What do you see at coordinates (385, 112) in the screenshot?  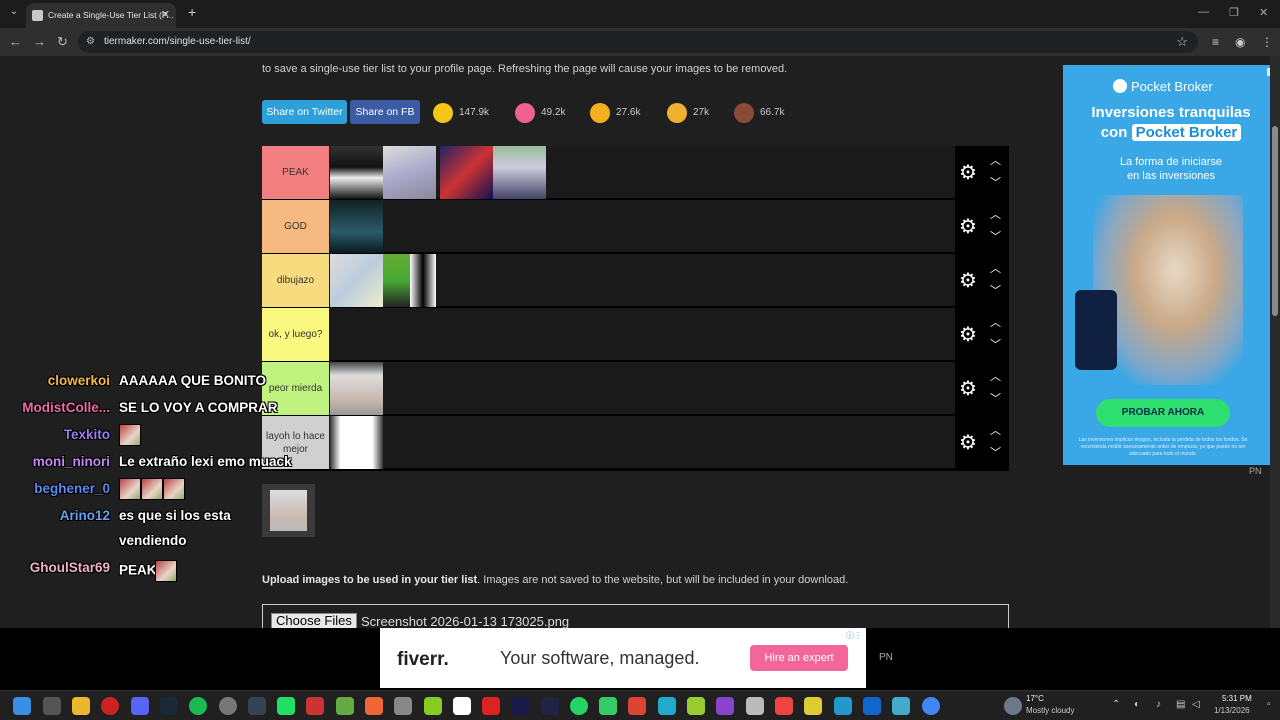 I see `share-fb-button: Share on FB` at bounding box center [385, 112].